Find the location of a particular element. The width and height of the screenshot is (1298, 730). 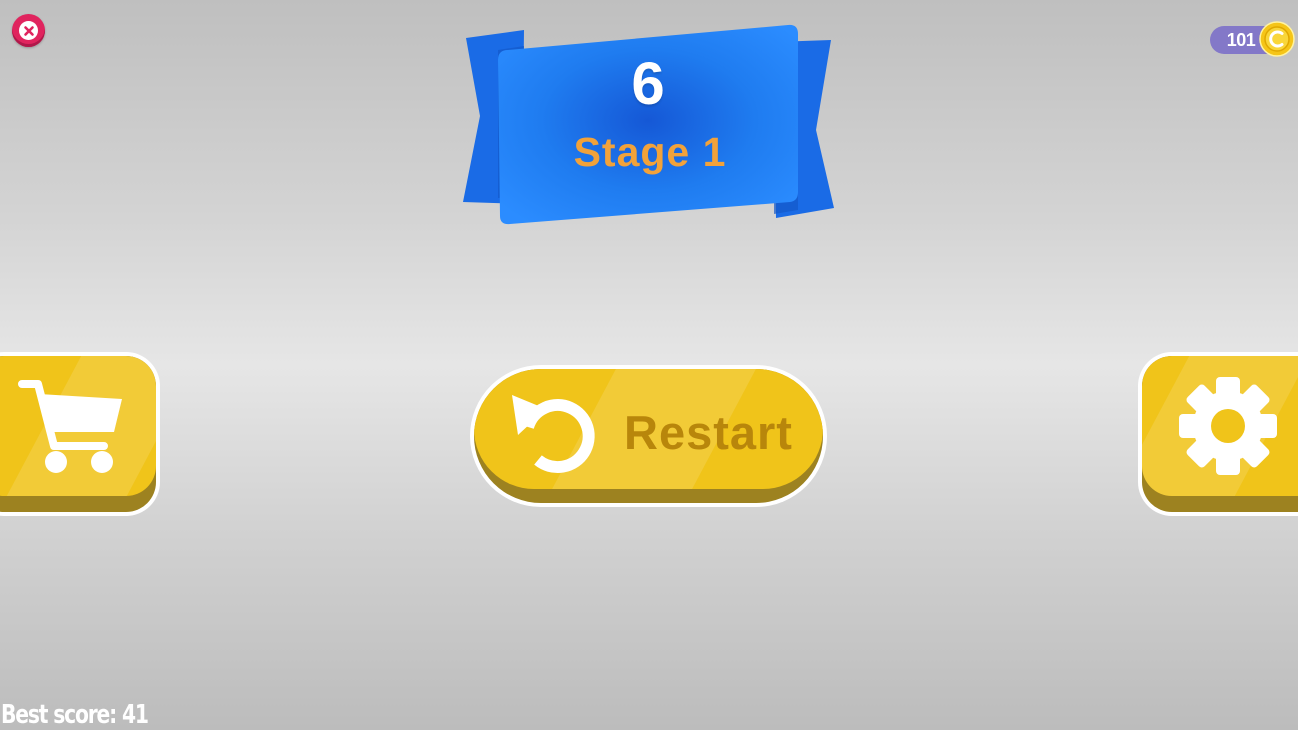

level-number: 6 is located at coordinates (648, 83).